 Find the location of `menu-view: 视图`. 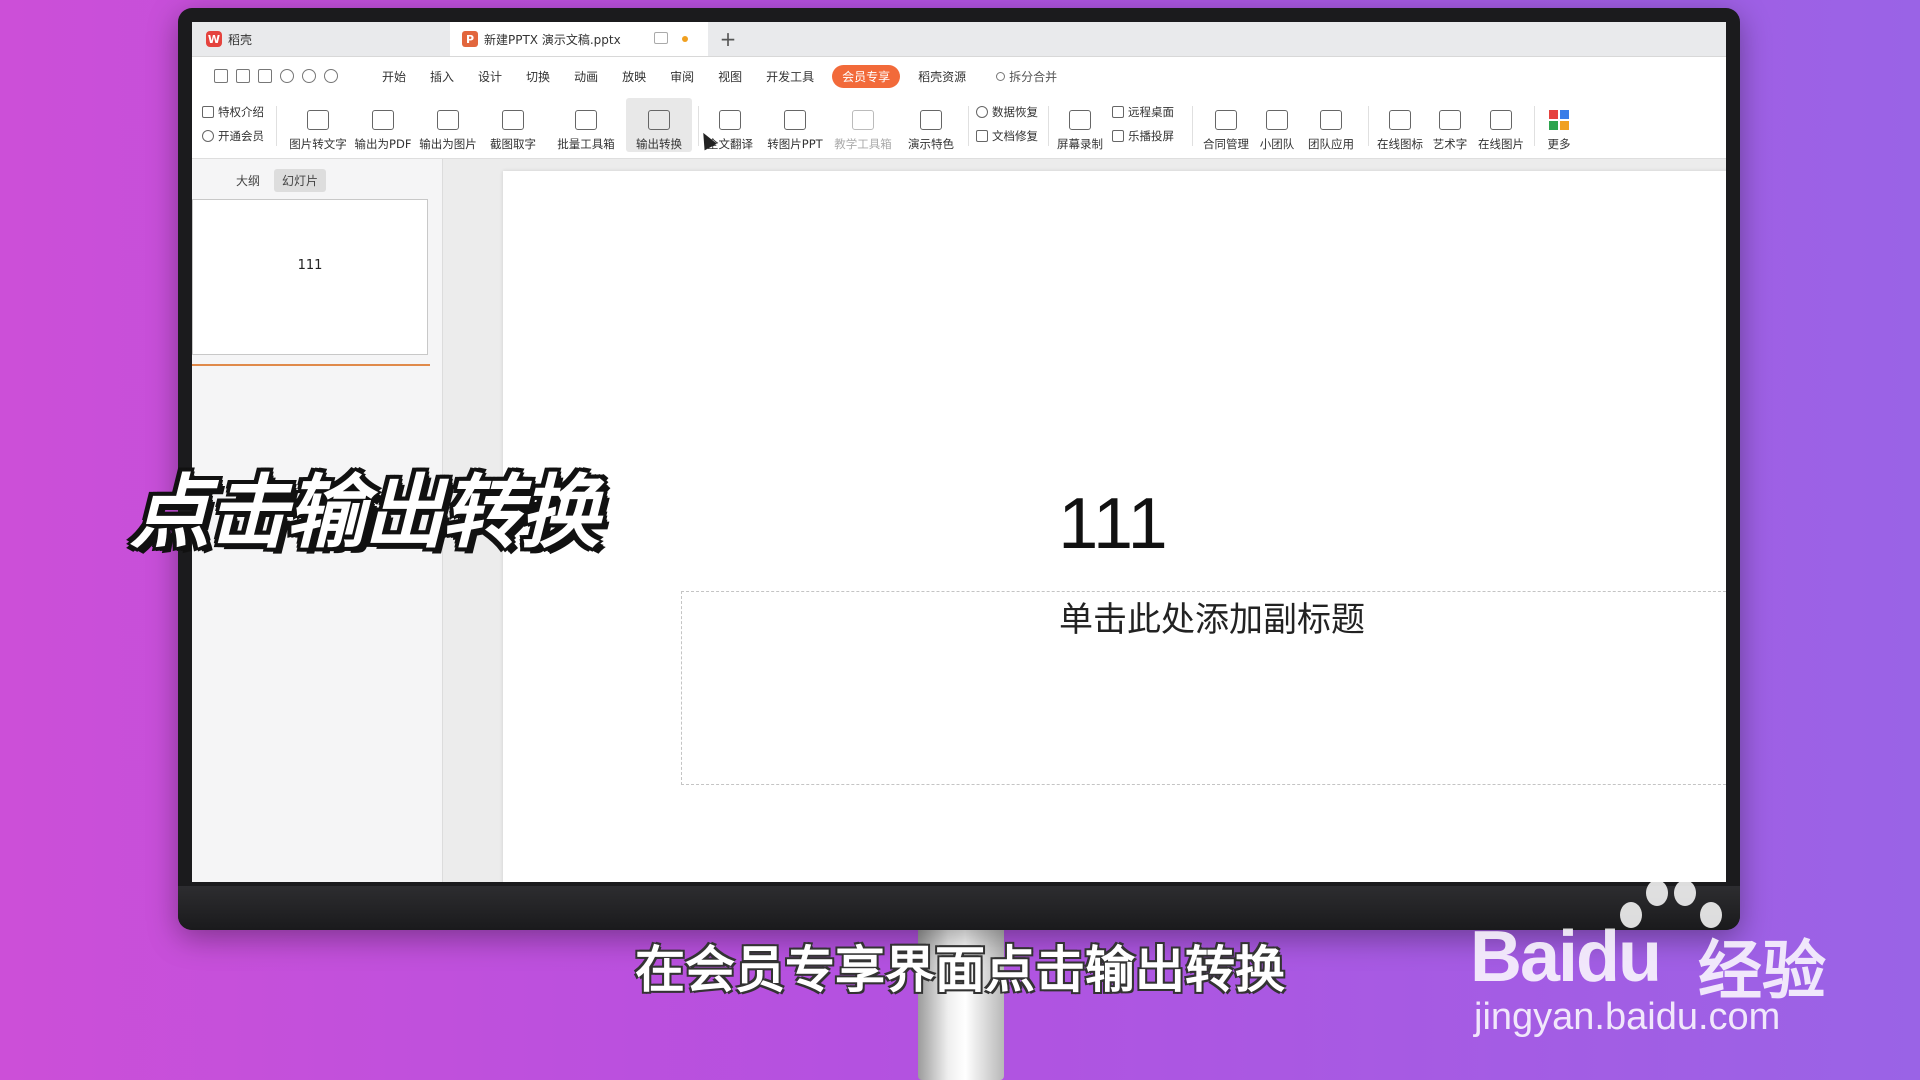

menu-view: 视图 is located at coordinates (730, 76).